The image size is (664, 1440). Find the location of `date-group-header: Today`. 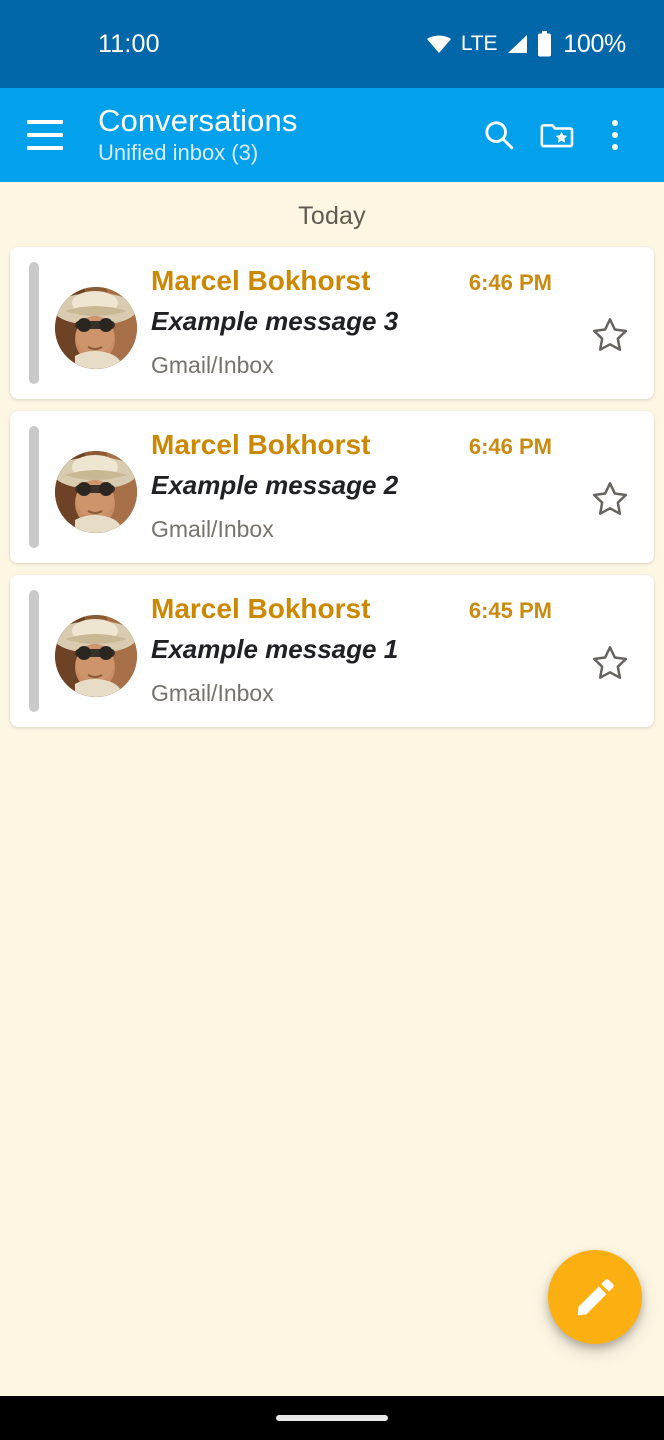

date-group-header: Today is located at coordinates (332, 216).